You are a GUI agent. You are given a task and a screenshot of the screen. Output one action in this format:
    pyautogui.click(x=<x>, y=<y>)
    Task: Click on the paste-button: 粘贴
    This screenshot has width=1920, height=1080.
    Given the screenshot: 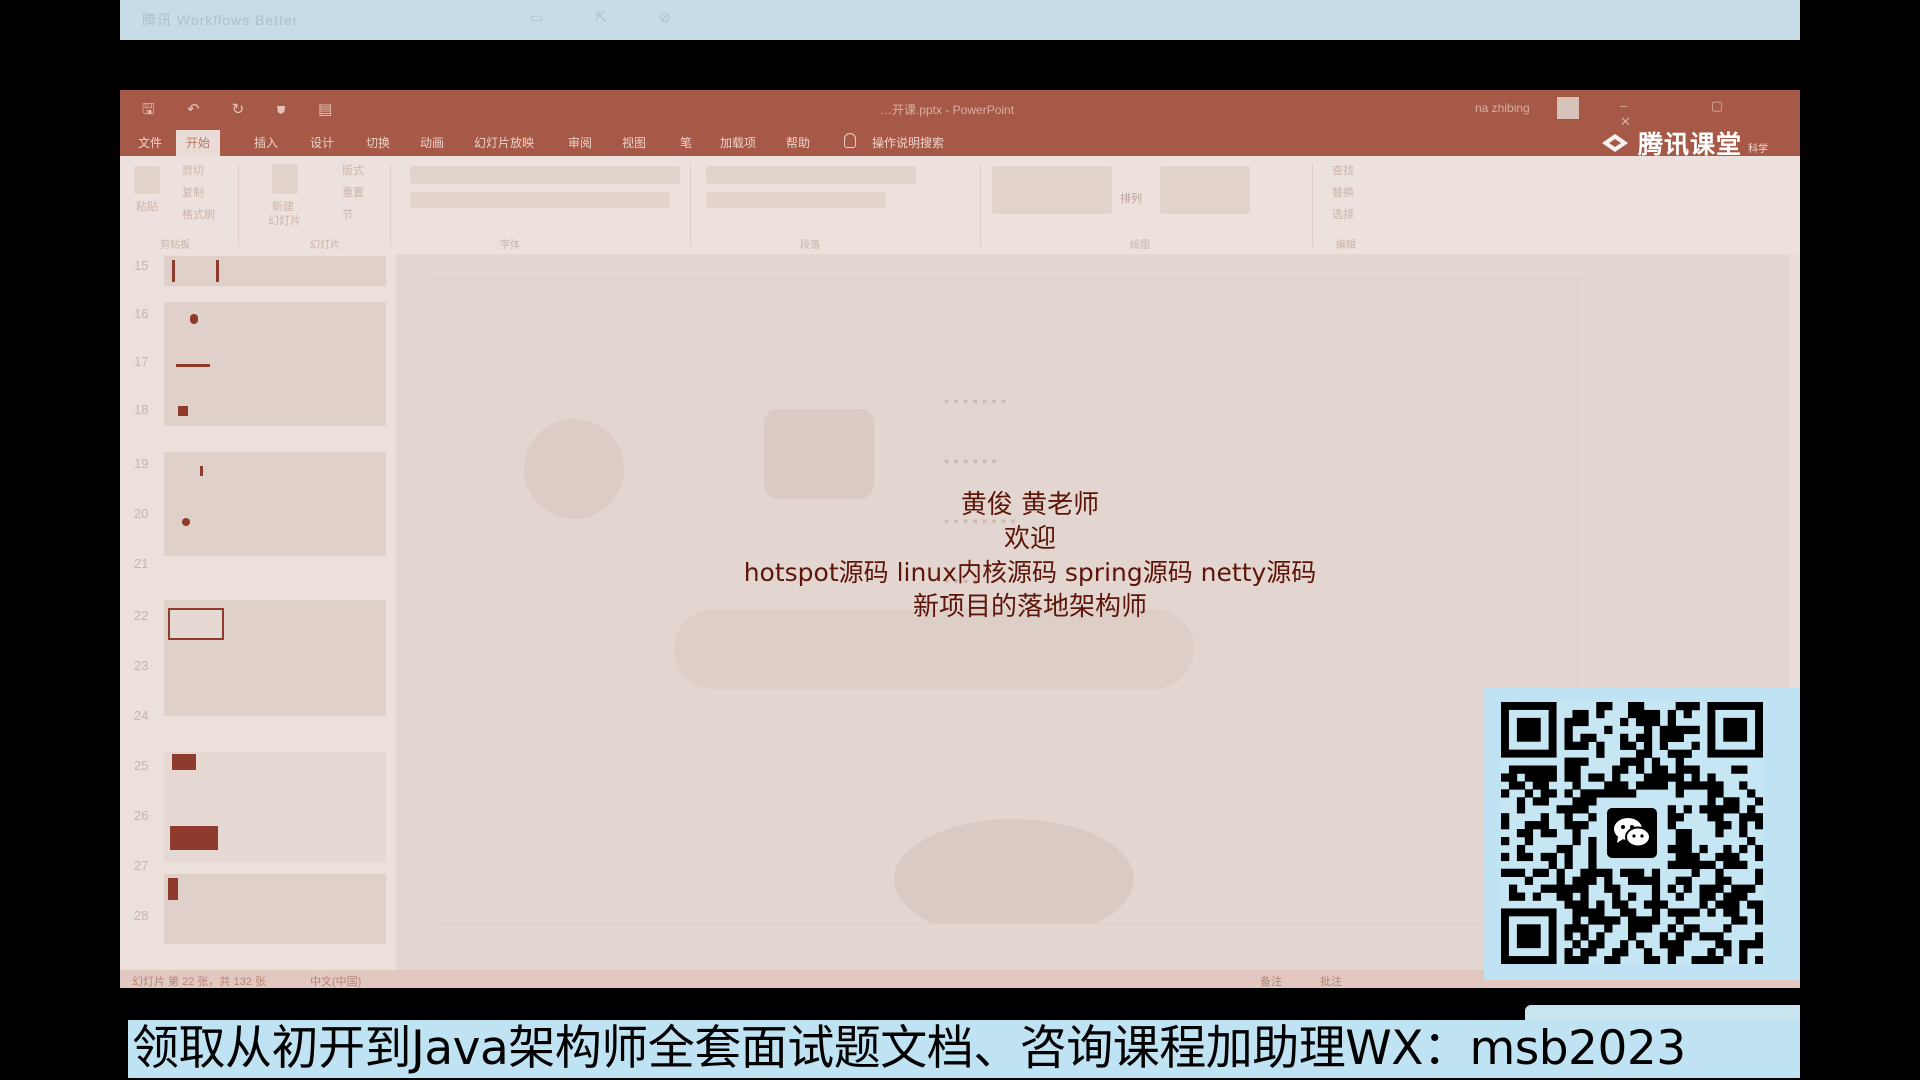 What is the action you would take?
    pyautogui.click(x=147, y=206)
    